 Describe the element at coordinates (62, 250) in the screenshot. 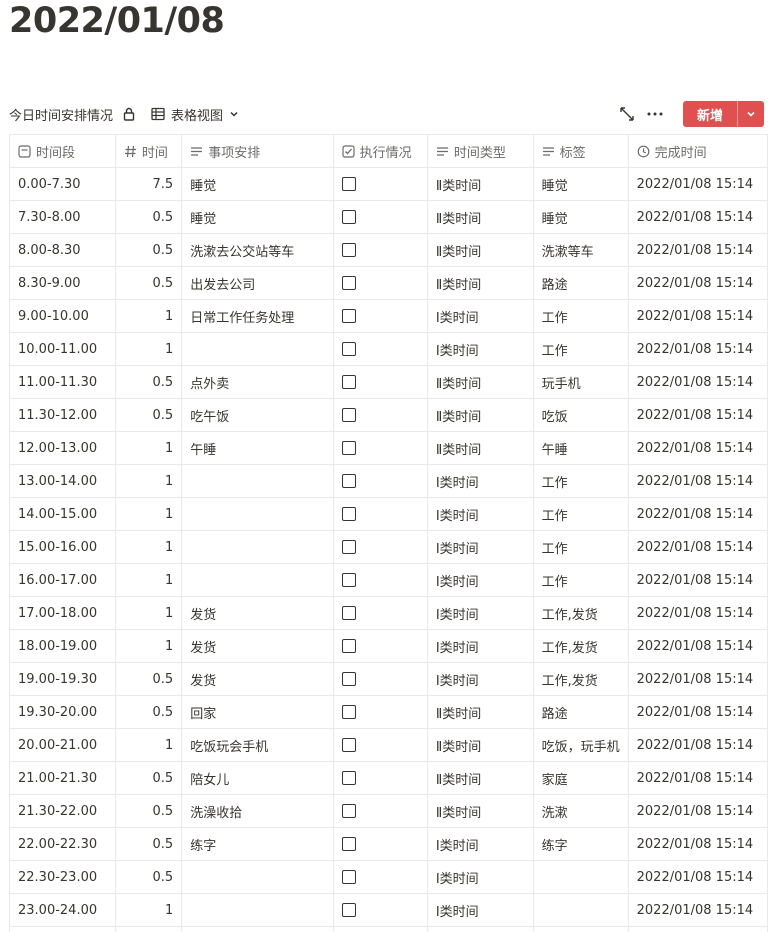

I see `cell-period: 8.00-8.30` at that location.